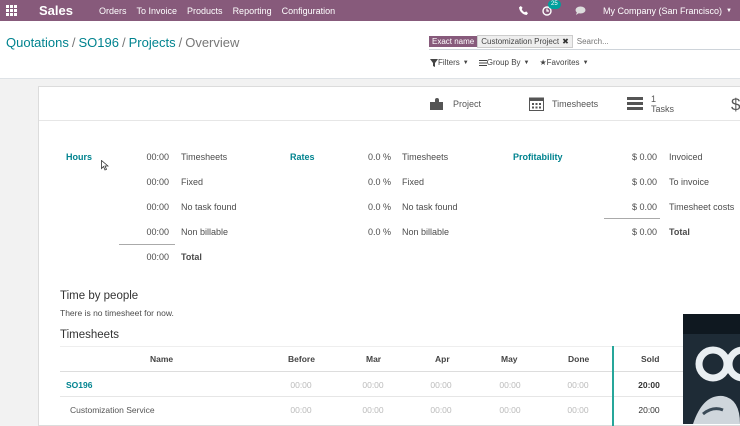 The image size is (740, 426). I want to click on tasks-stat-button: 1 Tasks, so click(650, 103).